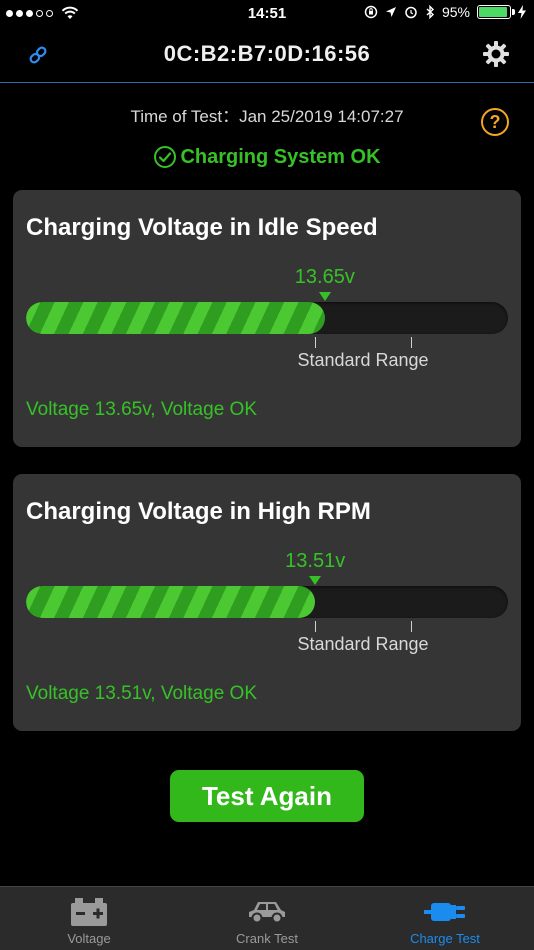  I want to click on time-of-test-value: Jan 25/2019 14:07:27, so click(321, 116).